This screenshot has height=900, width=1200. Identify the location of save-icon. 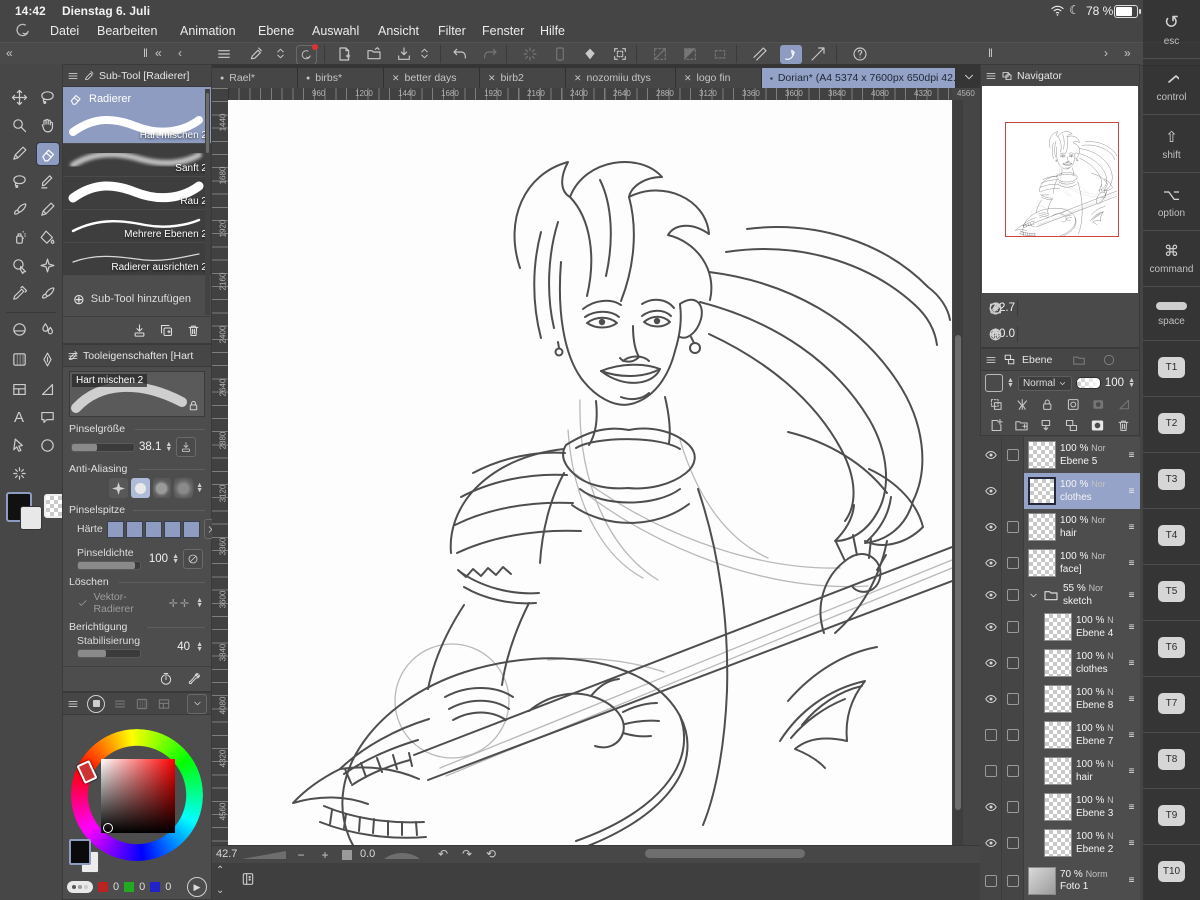
(404, 54).